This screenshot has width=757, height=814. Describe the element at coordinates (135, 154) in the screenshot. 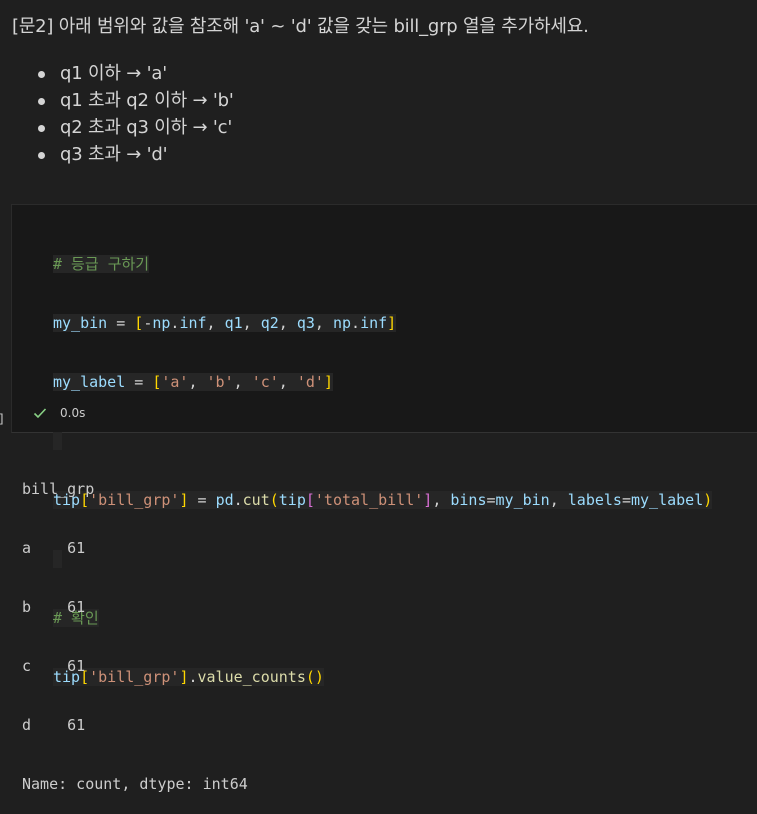

I see `list-item: q3 초과 → 'd'` at that location.